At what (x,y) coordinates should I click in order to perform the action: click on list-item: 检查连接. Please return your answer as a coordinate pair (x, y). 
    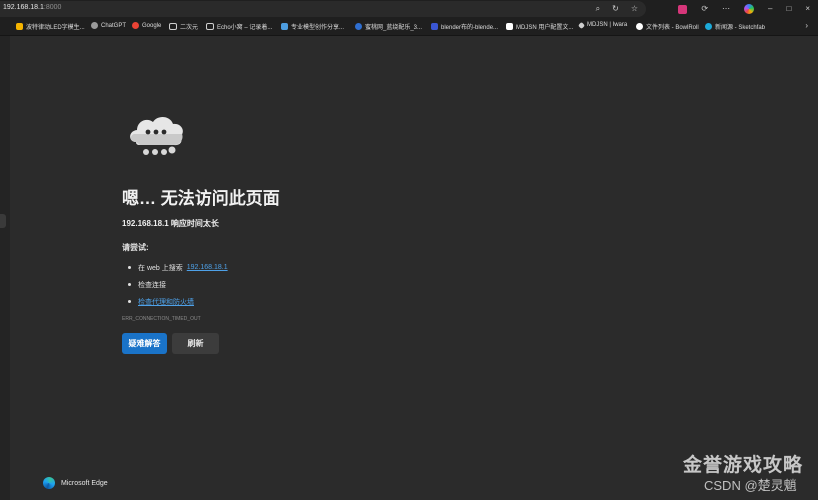
    Looking at the image, I should click on (178, 284).